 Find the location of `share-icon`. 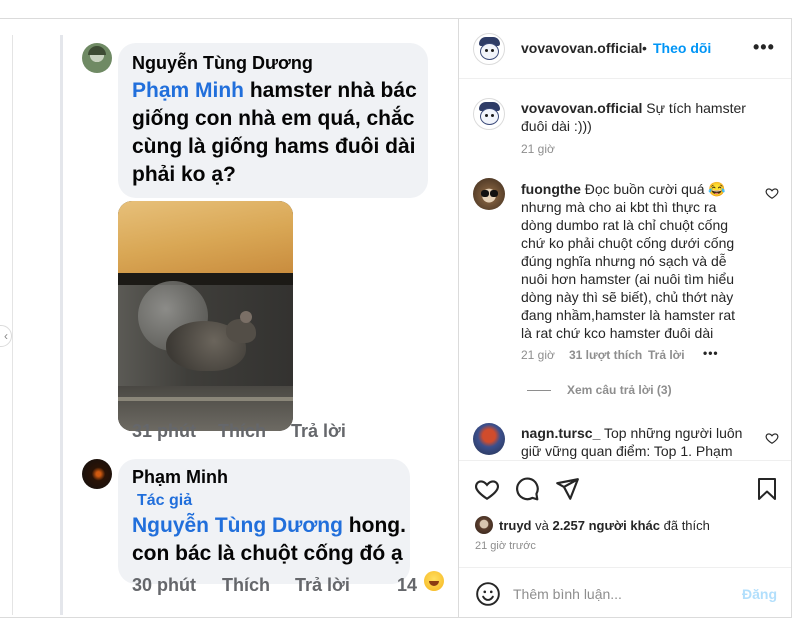

share-icon is located at coordinates (567, 489).